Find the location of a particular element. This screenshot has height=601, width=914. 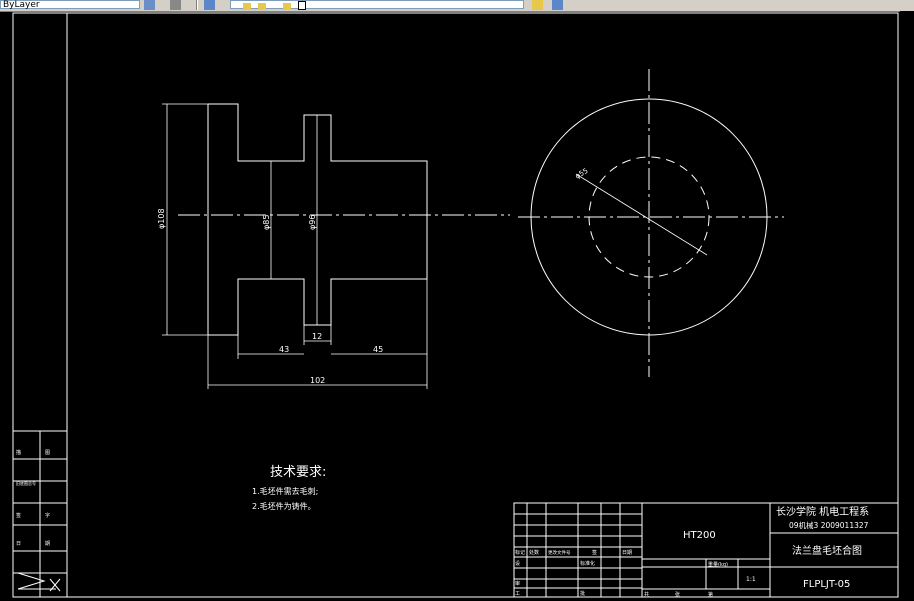

side-view: φ55 is located at coordinates (651, 223).